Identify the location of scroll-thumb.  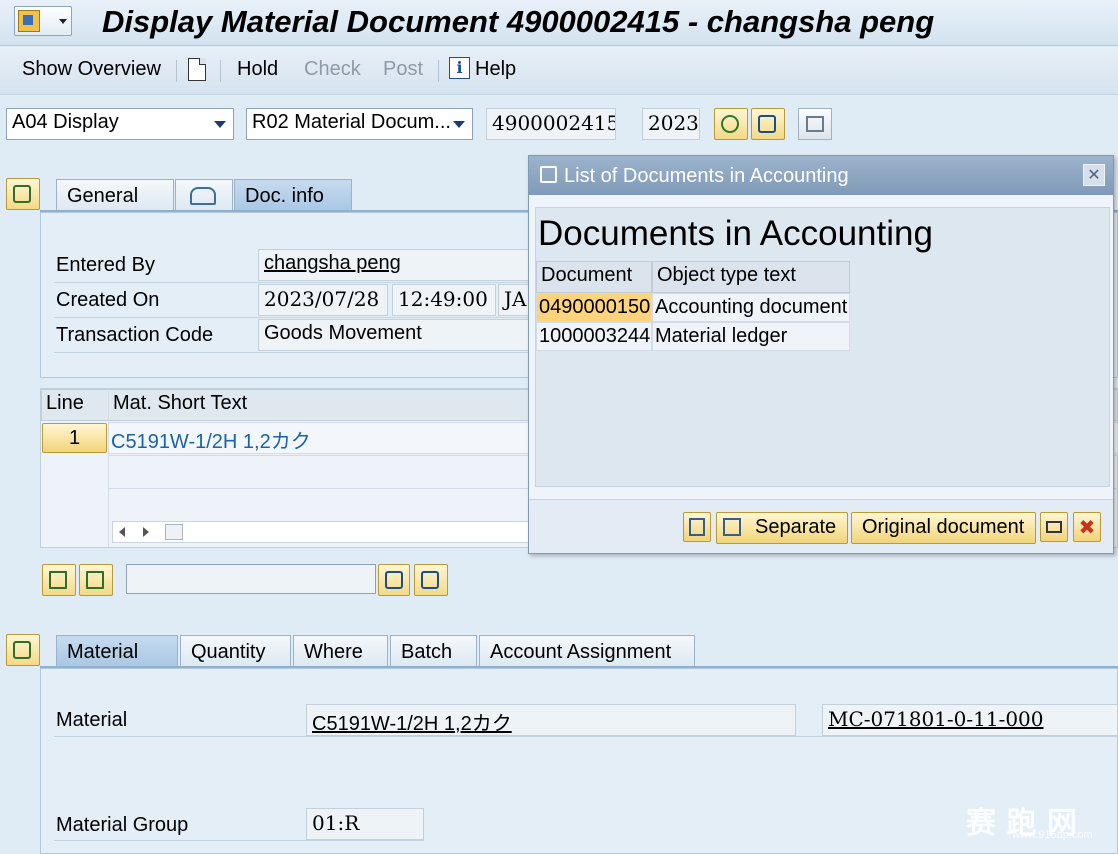
(174, 532).